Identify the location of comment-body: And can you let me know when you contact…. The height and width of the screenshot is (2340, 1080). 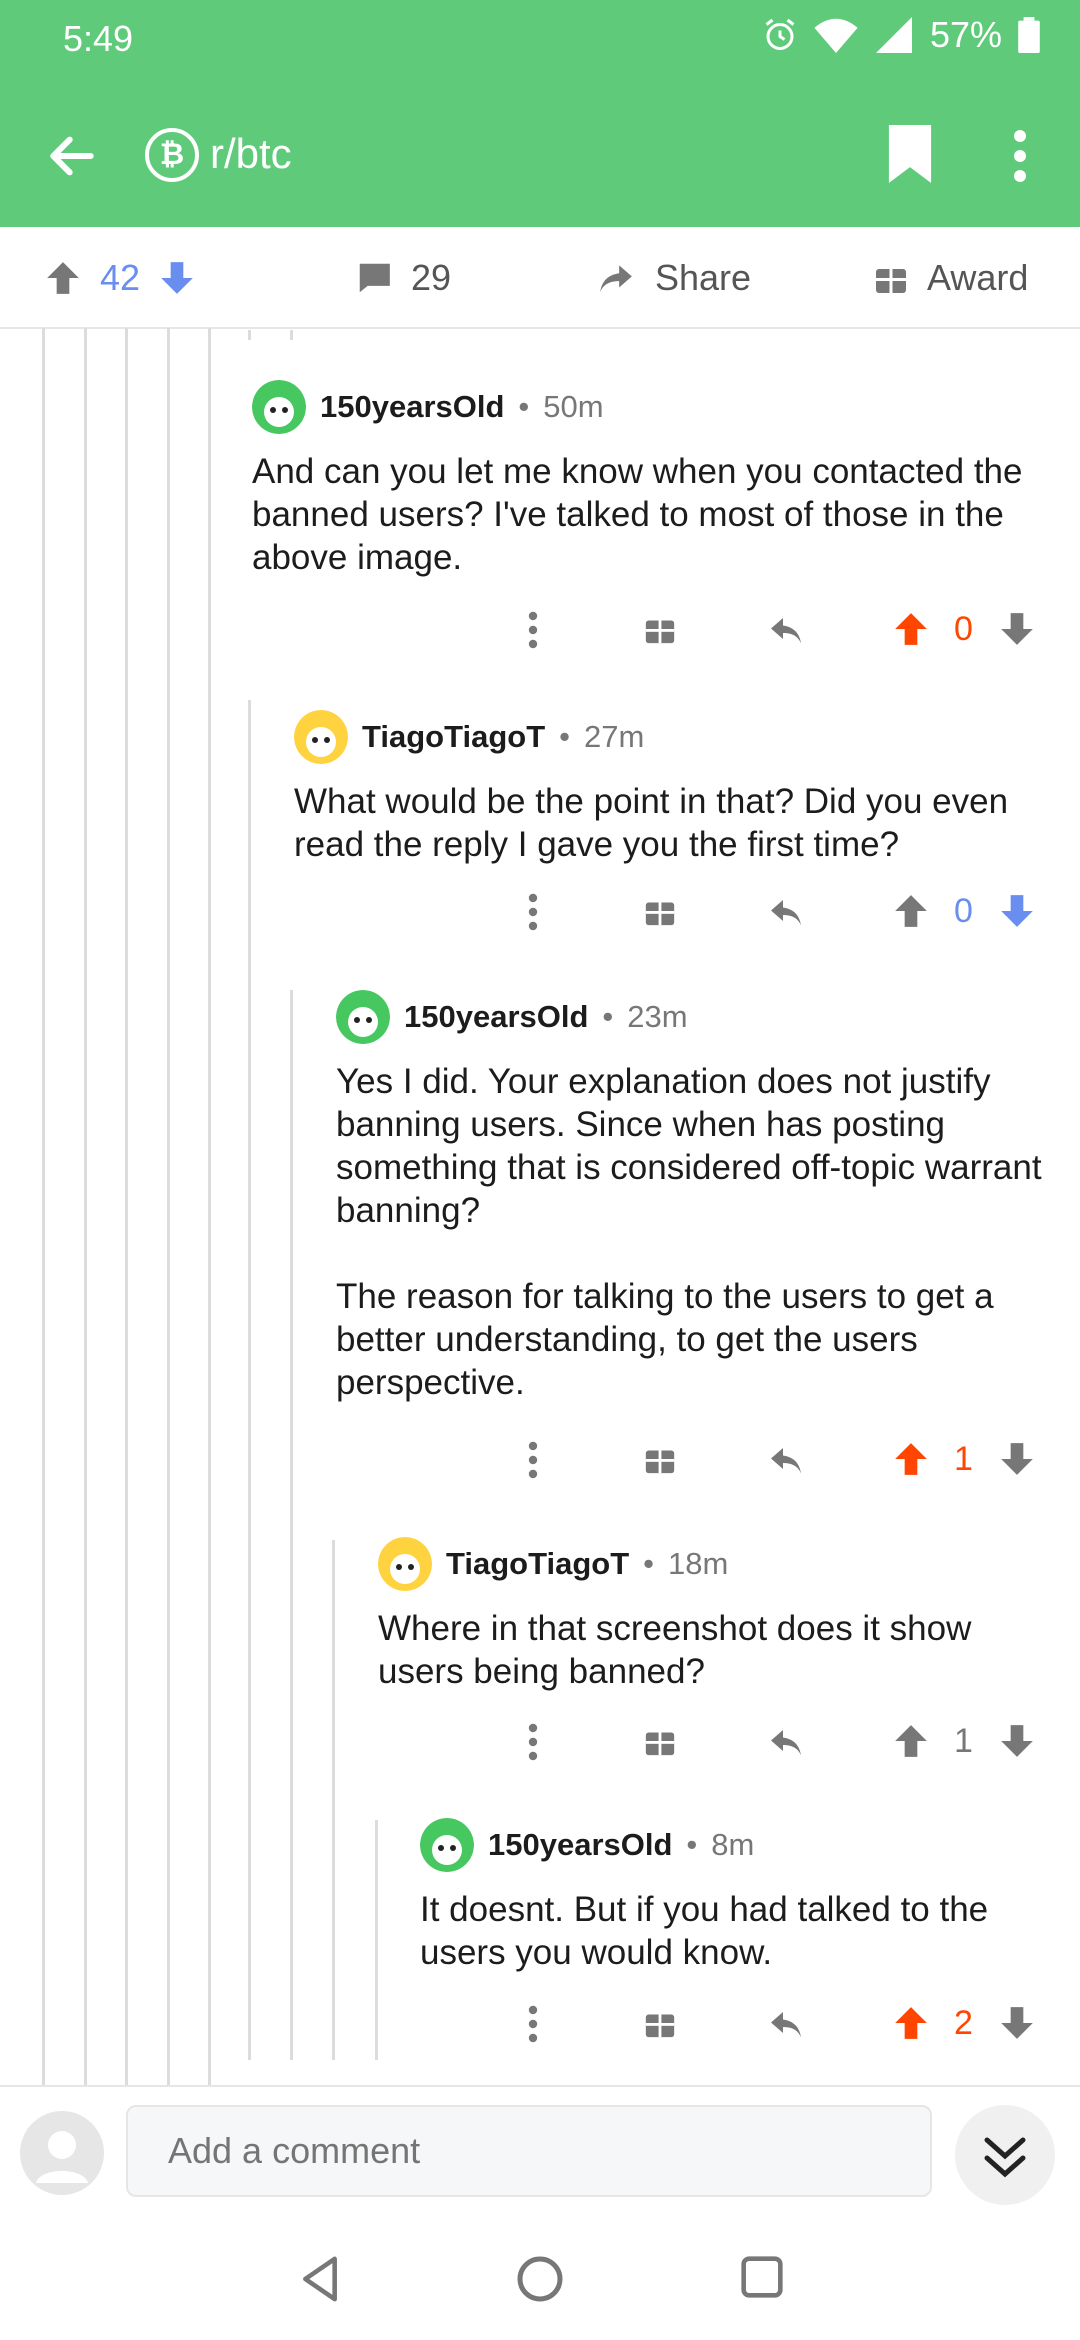
(637, 514).